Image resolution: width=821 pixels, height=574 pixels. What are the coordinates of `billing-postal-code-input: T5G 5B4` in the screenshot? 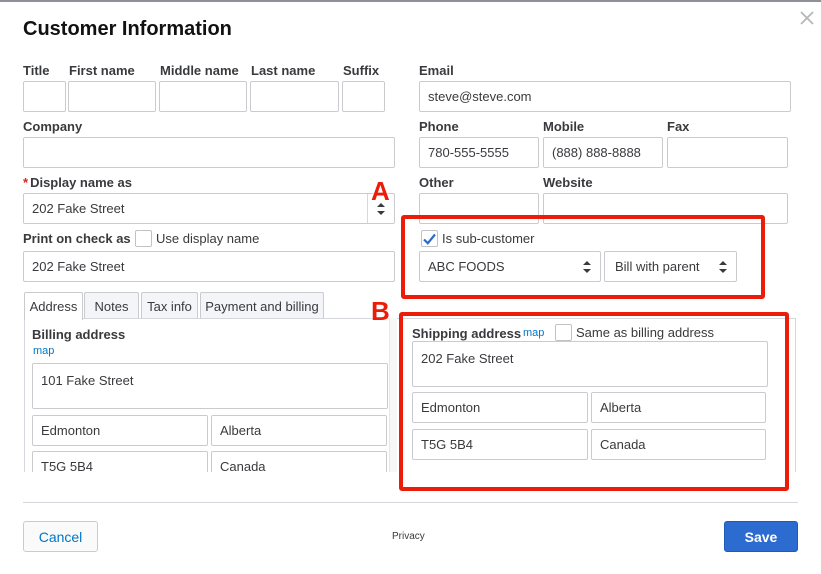 It's located at (120, 461).